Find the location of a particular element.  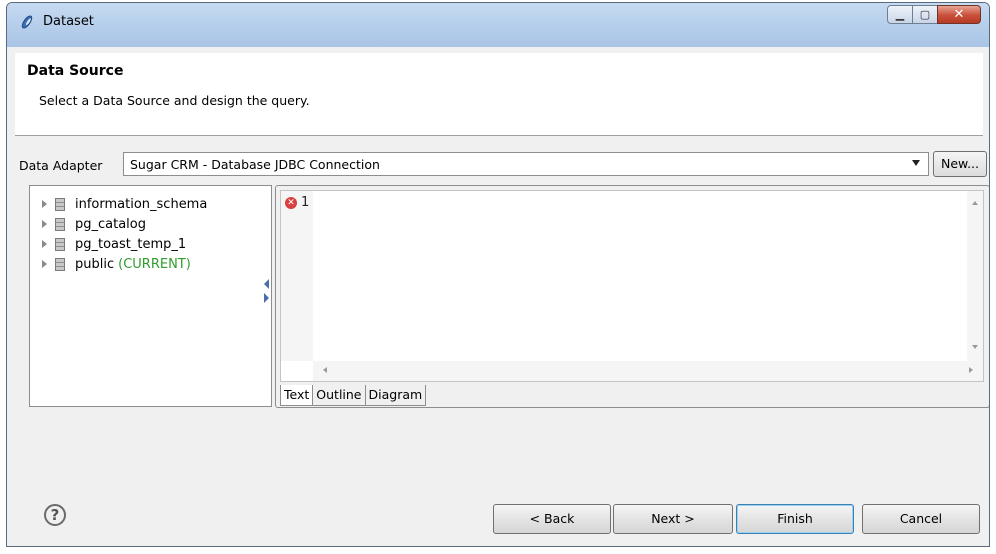

window-title: Dataset is located at coordinates (68, 21).